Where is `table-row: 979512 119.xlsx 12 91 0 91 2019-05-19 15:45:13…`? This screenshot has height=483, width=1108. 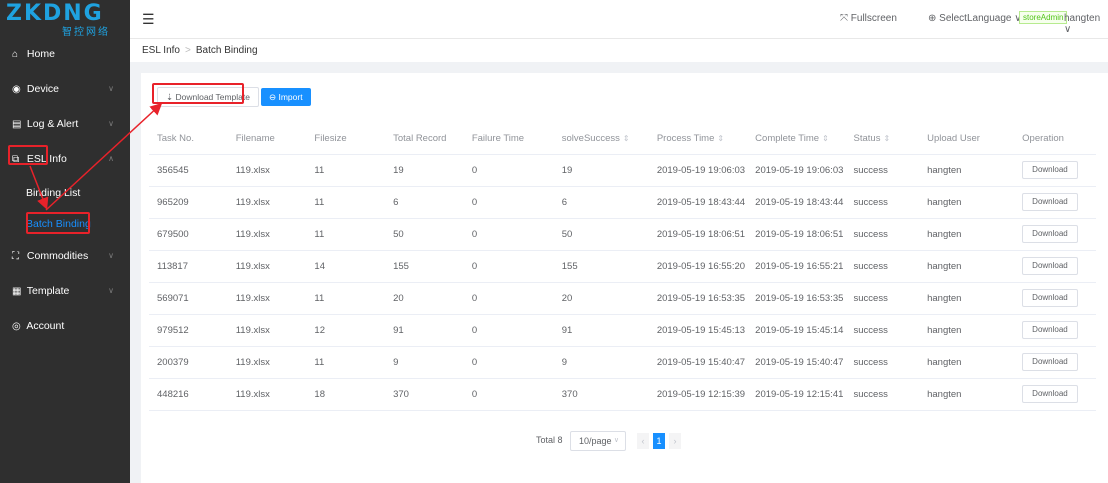 table-row: 979512 119.xlsx 12 91 0 91 2019-05-19 15:45:13… is located at coordinates (622, 330).